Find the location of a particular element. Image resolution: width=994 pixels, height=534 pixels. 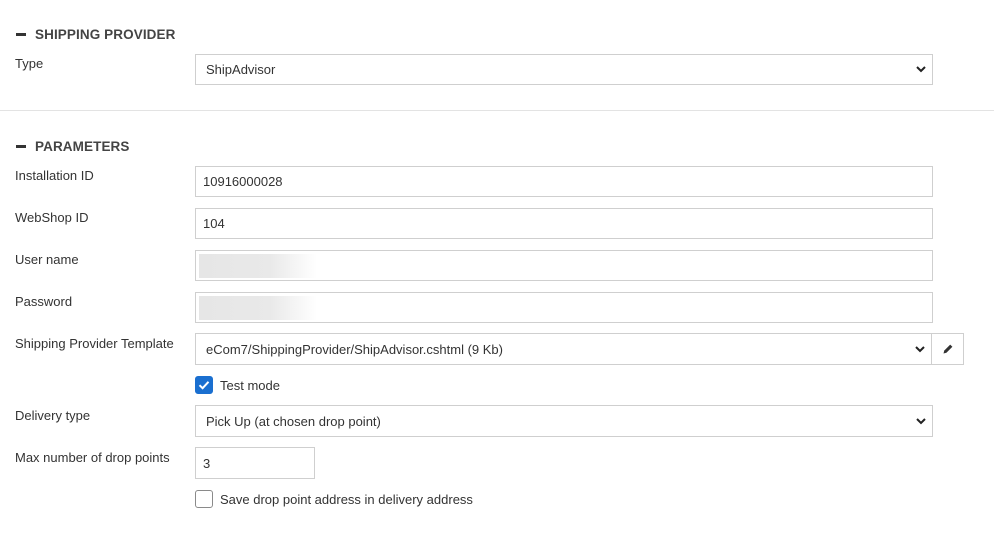

type-select: ShipAdvisor is located at coordinates (564, 69).